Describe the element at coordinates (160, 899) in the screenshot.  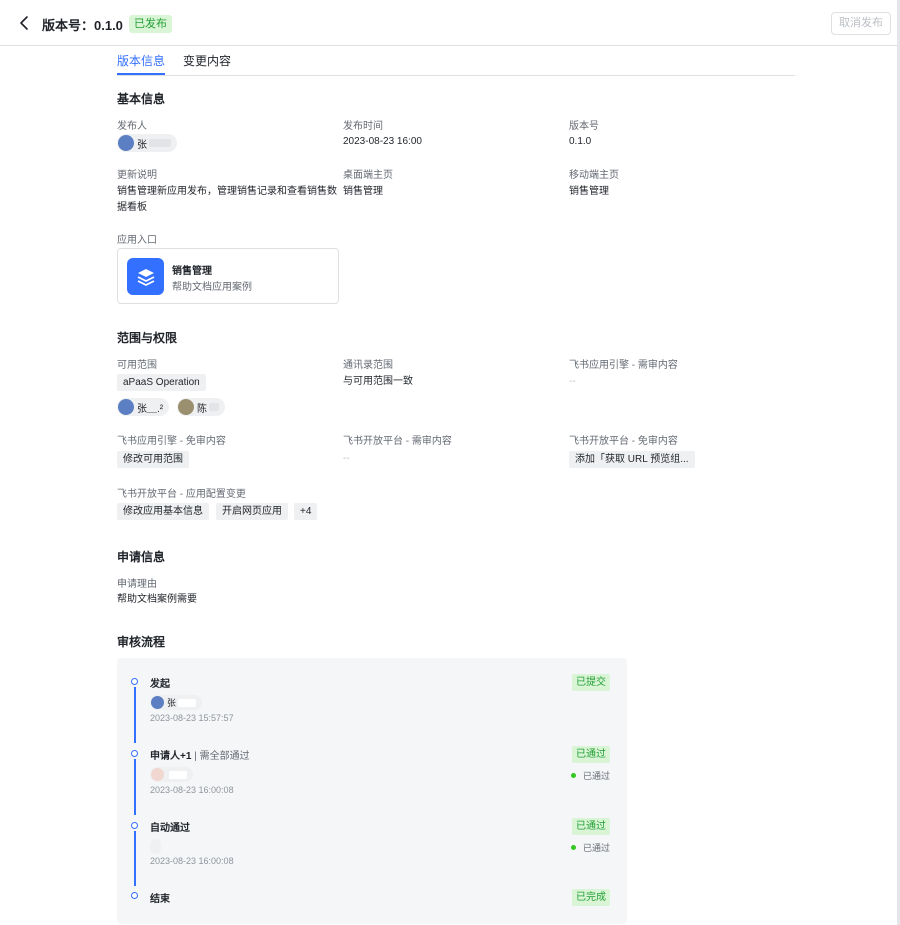
I see `flow-node-title: 结束` at that location.